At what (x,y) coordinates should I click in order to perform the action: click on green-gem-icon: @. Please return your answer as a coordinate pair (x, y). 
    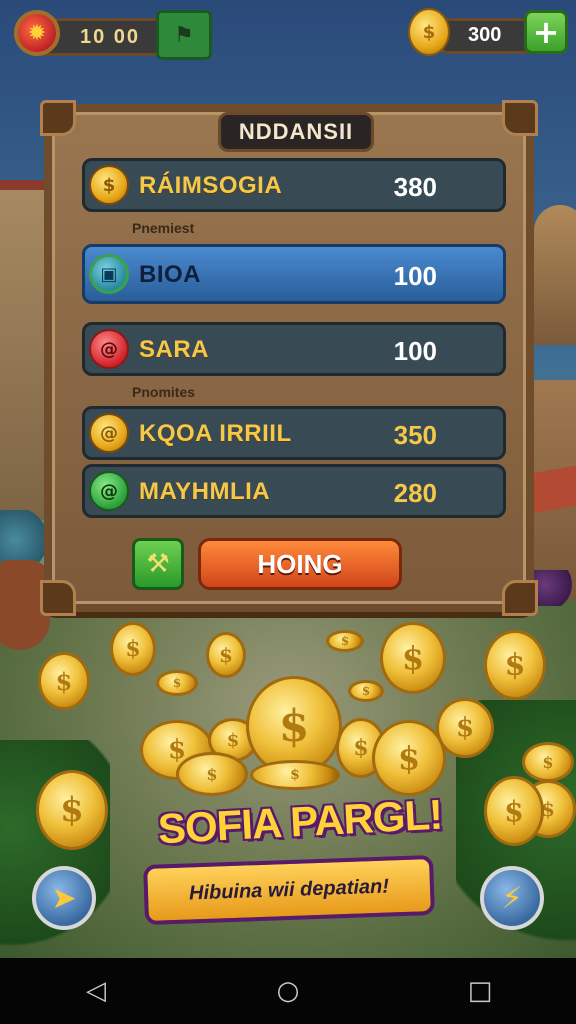
    Looking at the image, I should click on (109, 491).